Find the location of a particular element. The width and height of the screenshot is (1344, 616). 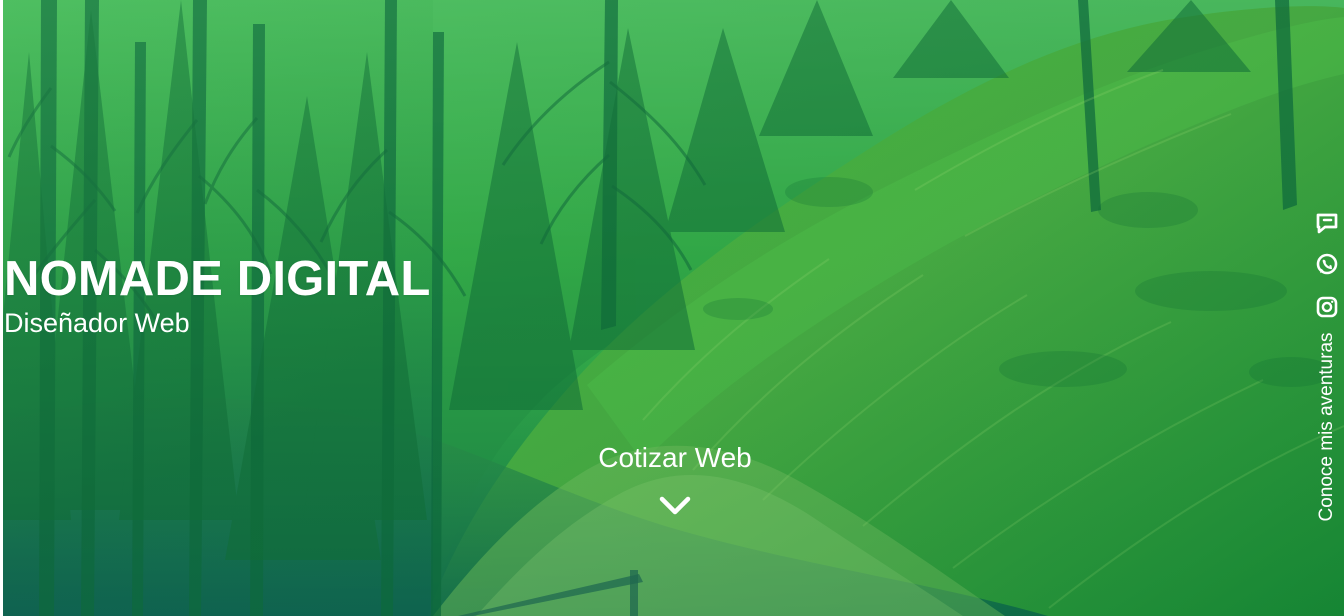

instagram-icon is located at coordinates (1327, 307).